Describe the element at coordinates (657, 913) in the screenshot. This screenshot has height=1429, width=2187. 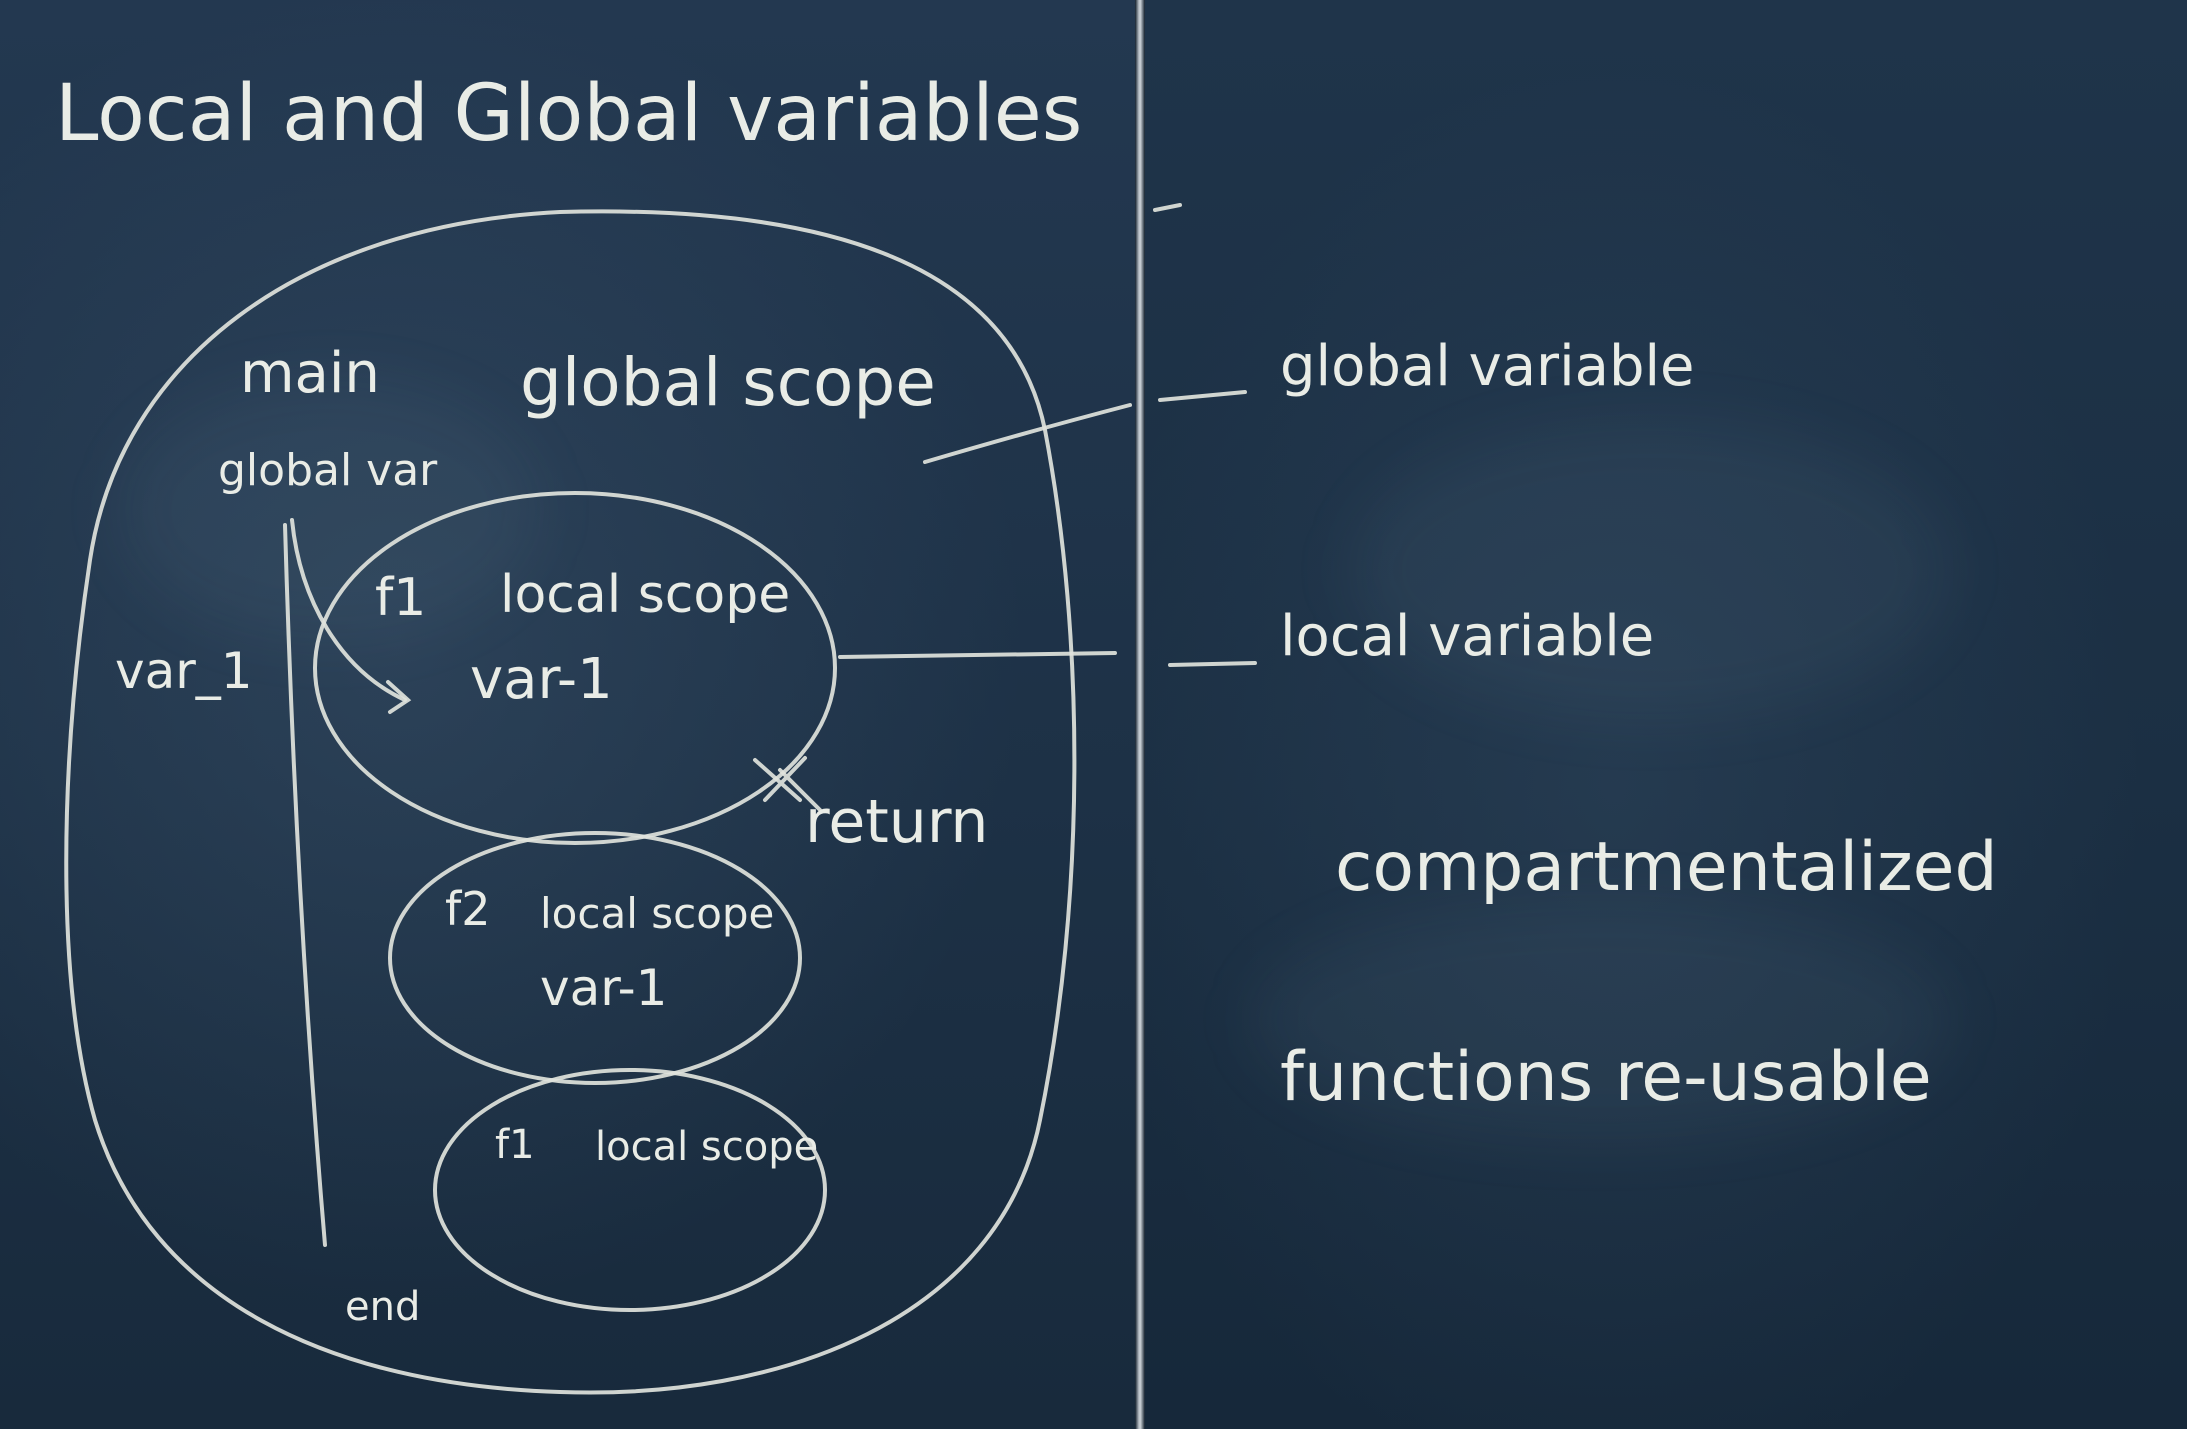
I see `f2-scope-label: local scope` at that location.